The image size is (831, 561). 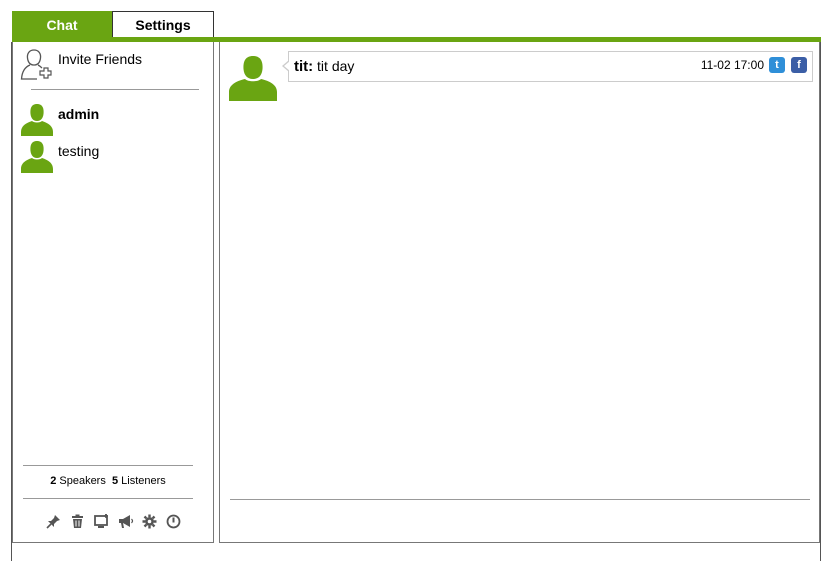 I want to click on twitter-share-icon: t, so click(x=777, y=65).